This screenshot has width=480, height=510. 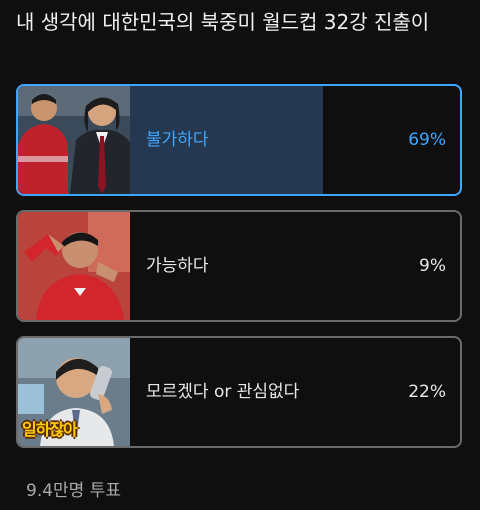 What do you see at coordinates (427, 140) in the screenshot?
I see `poll-option-1-percent: 69%` at bounding box center [427, 140].